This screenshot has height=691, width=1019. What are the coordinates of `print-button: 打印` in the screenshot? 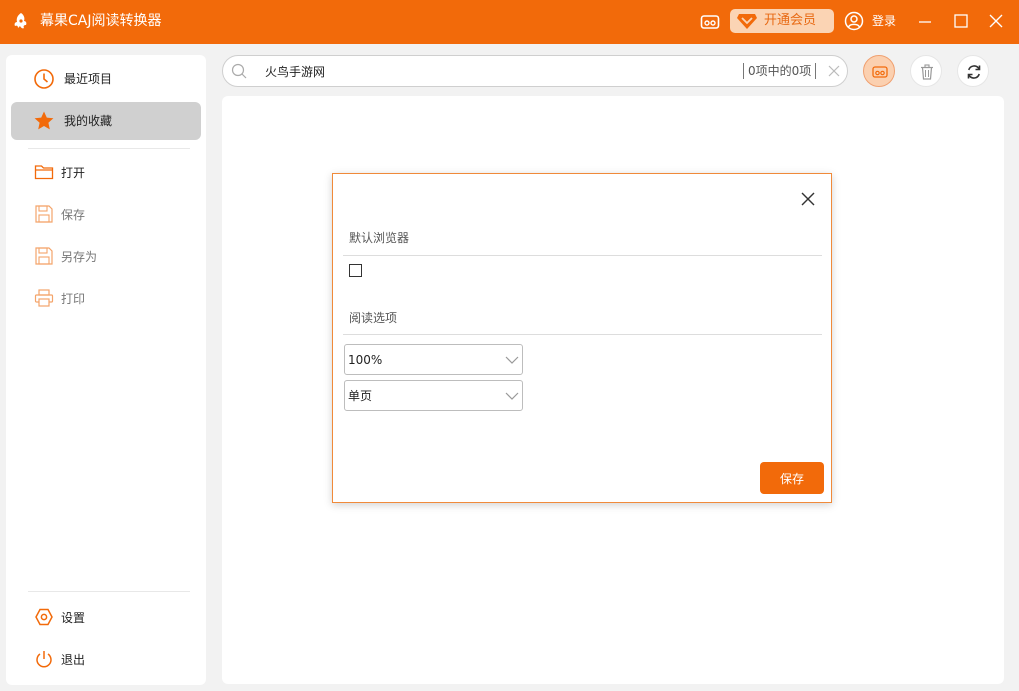 It's located at (110, 299).